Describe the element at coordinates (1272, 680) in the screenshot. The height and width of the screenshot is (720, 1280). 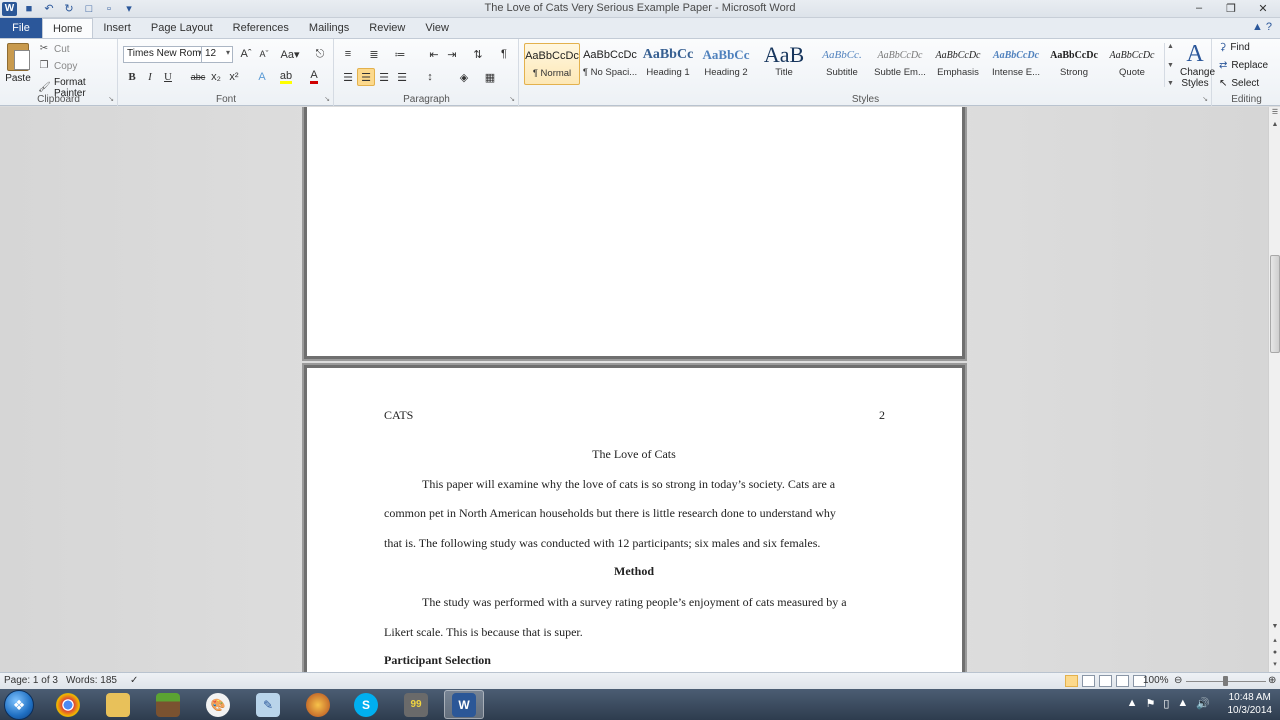
I see `zoom-in-icon: ⊕` at that location.